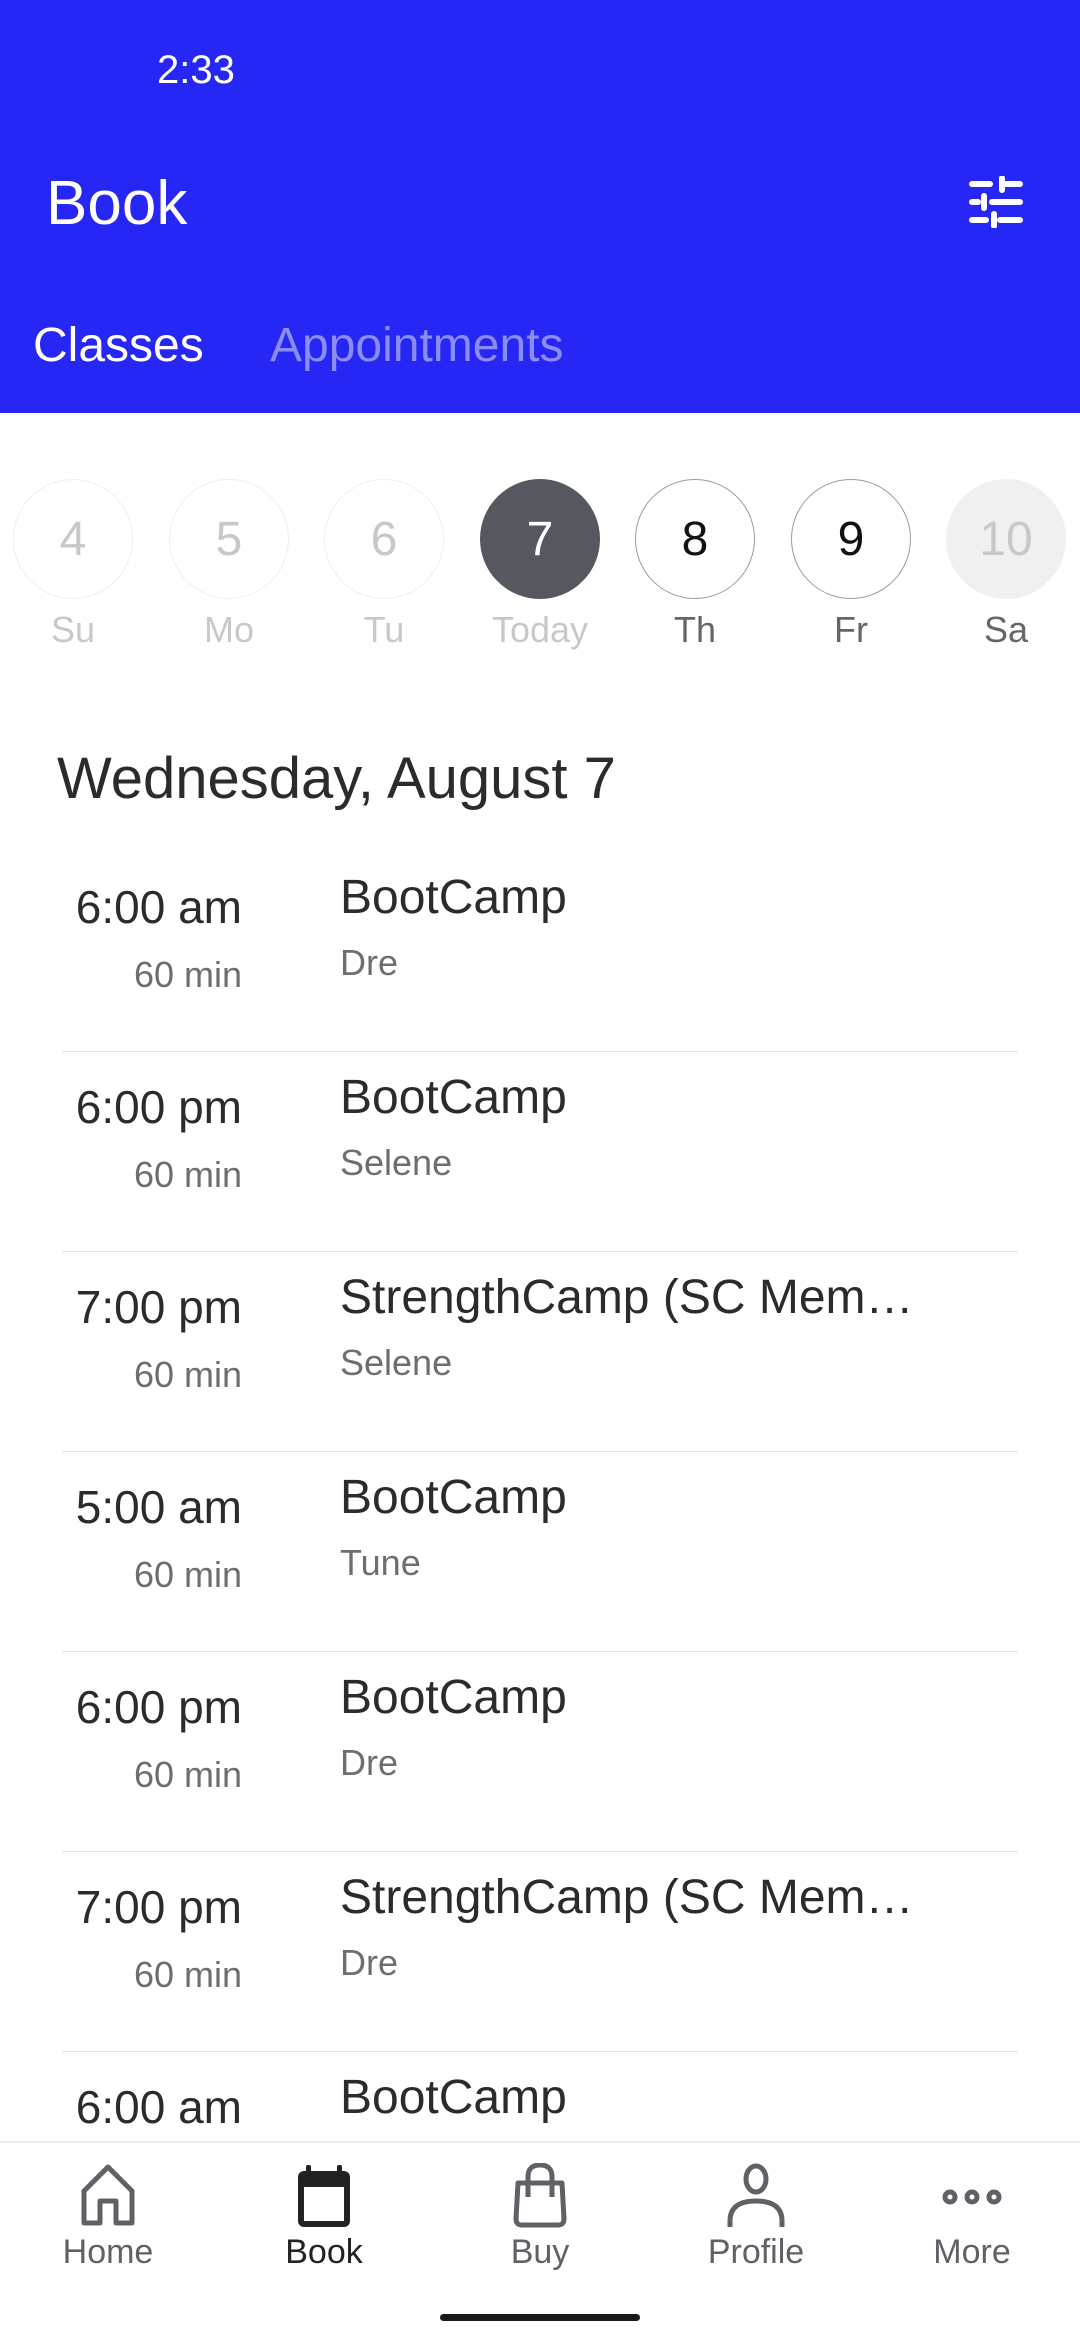 The width and height of the screenshot is (1080, 2340). What do you see at coordinates (996, 202) in the screenshot?
I see `sliders-icon` at bounding box center [996, 202].